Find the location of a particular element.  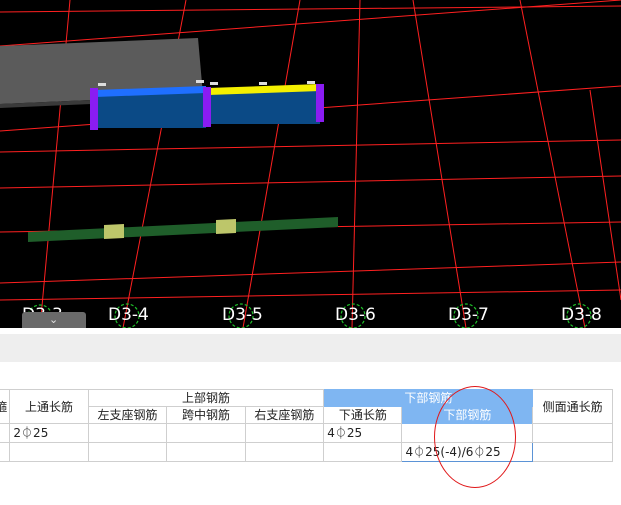

col-header-side-through: 侧面通长筋 is located at coordinates (572, 406).